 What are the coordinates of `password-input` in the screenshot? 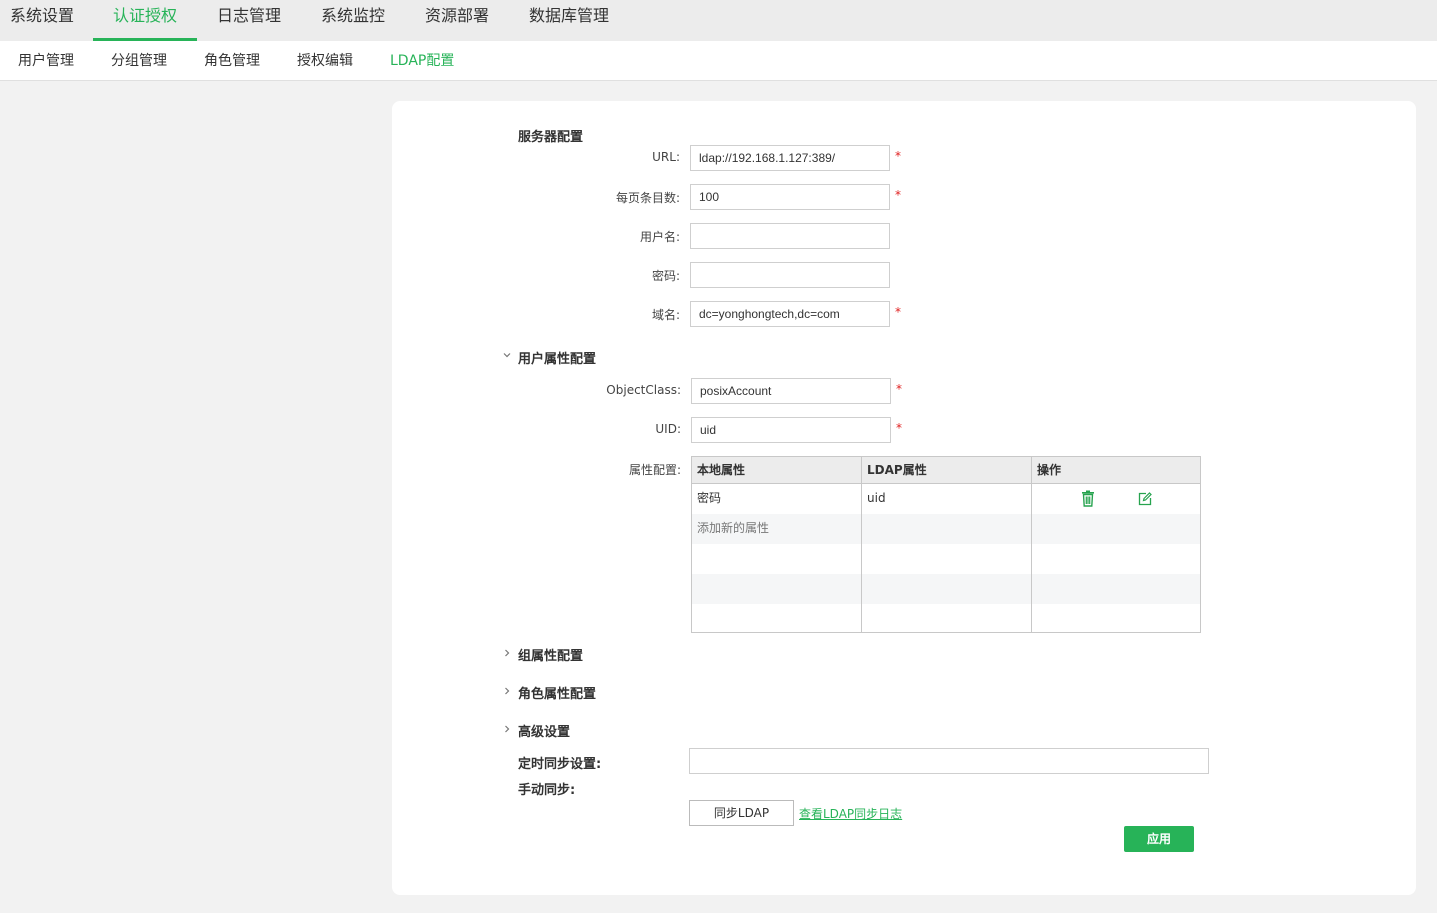 It's located at (790, 275).